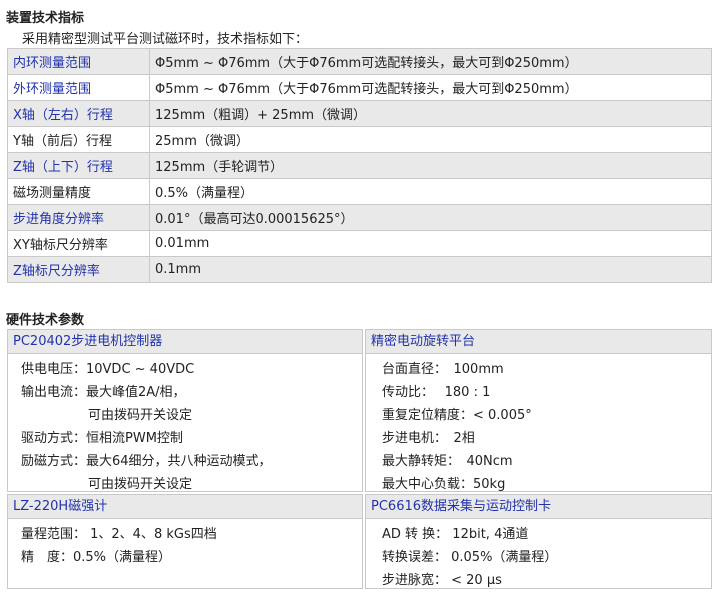  What do you see at coordinates (436, 392) in the screenshot?
I see `panel-line: 传动比： 180 : 1` at bounding box center [436, 392].